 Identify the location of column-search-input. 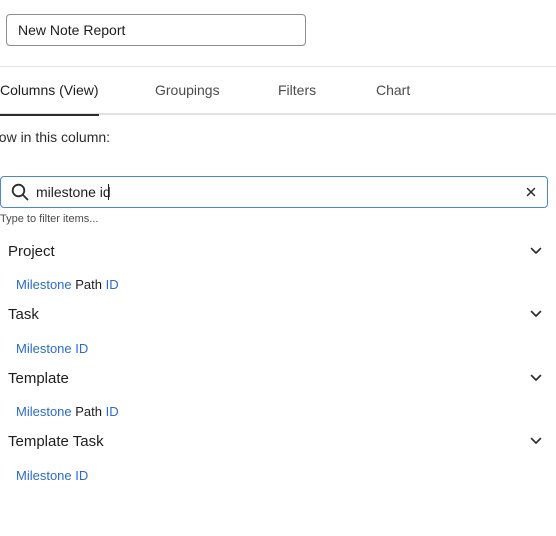
(271, 192).